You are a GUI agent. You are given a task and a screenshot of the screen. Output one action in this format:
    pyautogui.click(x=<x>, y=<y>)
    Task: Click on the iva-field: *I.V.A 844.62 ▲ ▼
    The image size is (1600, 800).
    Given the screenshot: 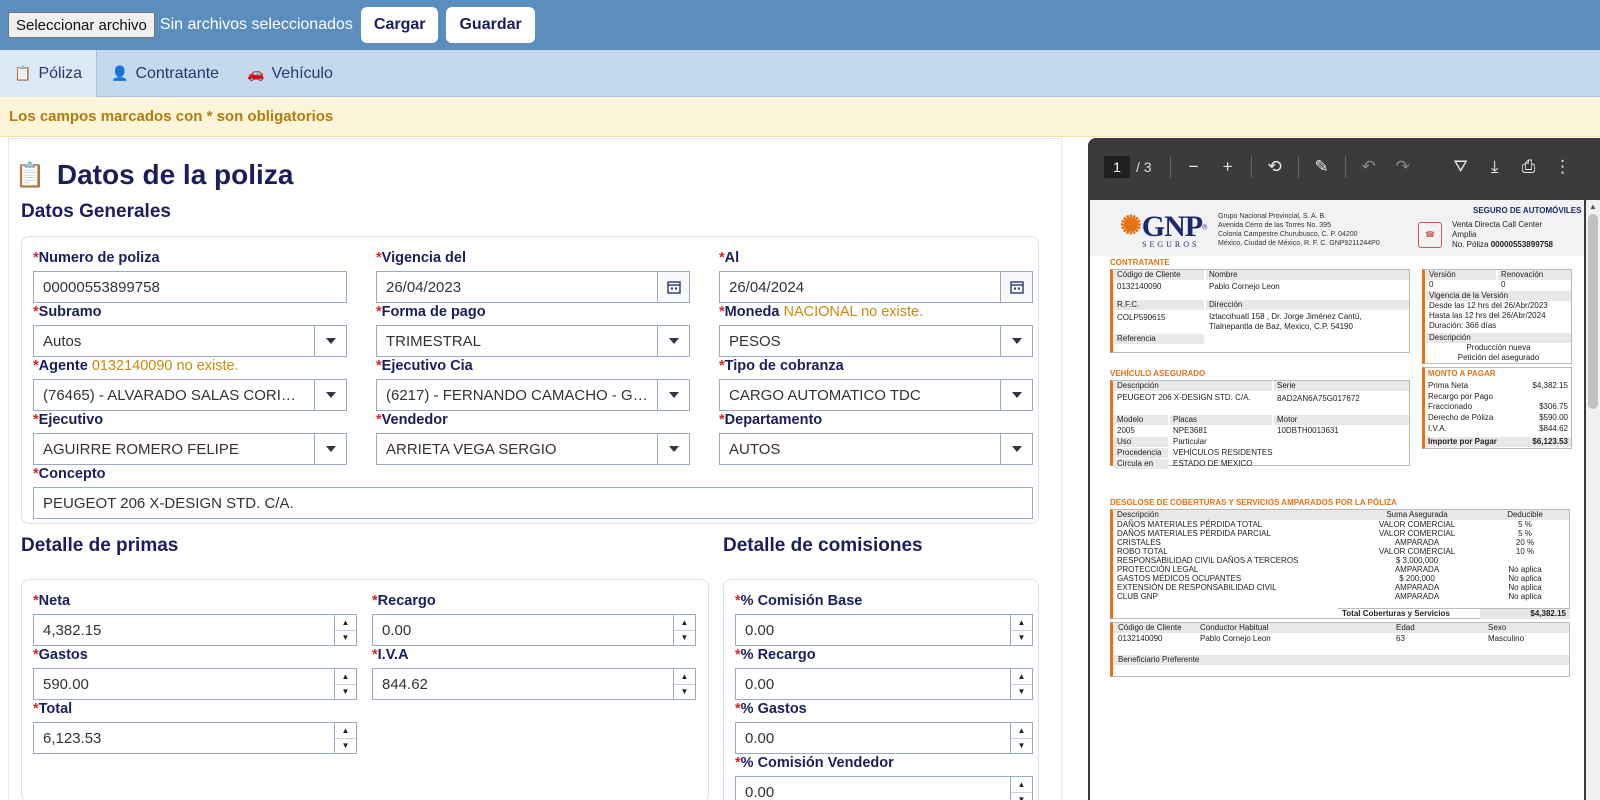 What is the action you would take?
    pyautogui.click(x=534, y=673)
    